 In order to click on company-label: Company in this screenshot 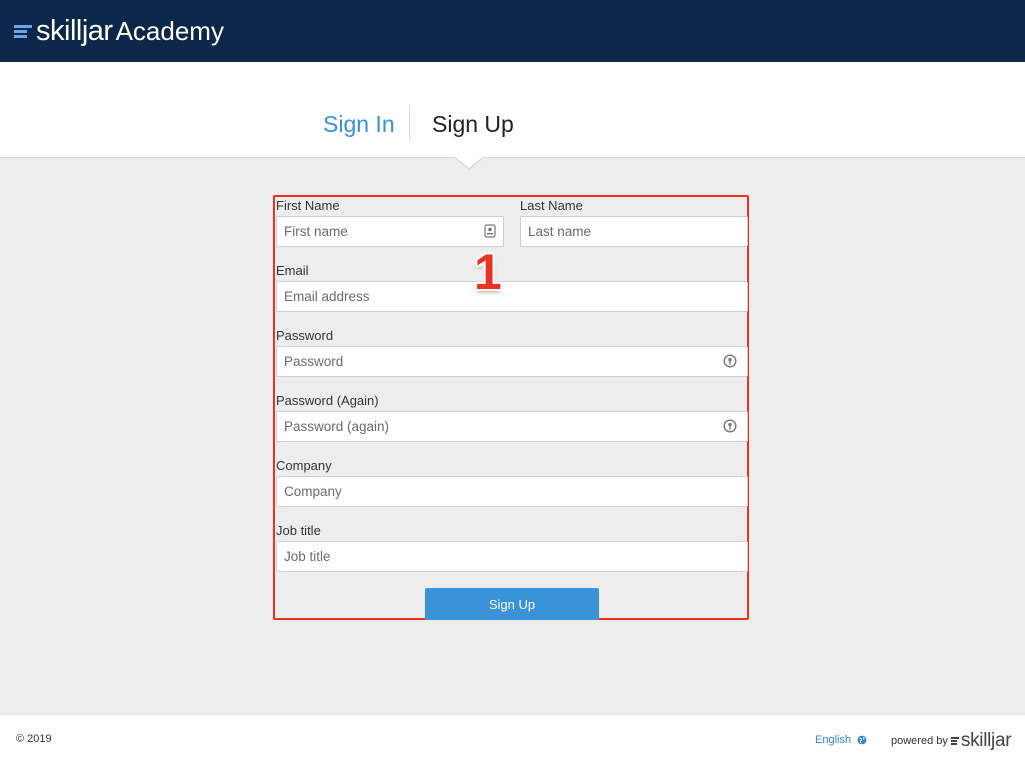, I will do `click(304, 465)`.